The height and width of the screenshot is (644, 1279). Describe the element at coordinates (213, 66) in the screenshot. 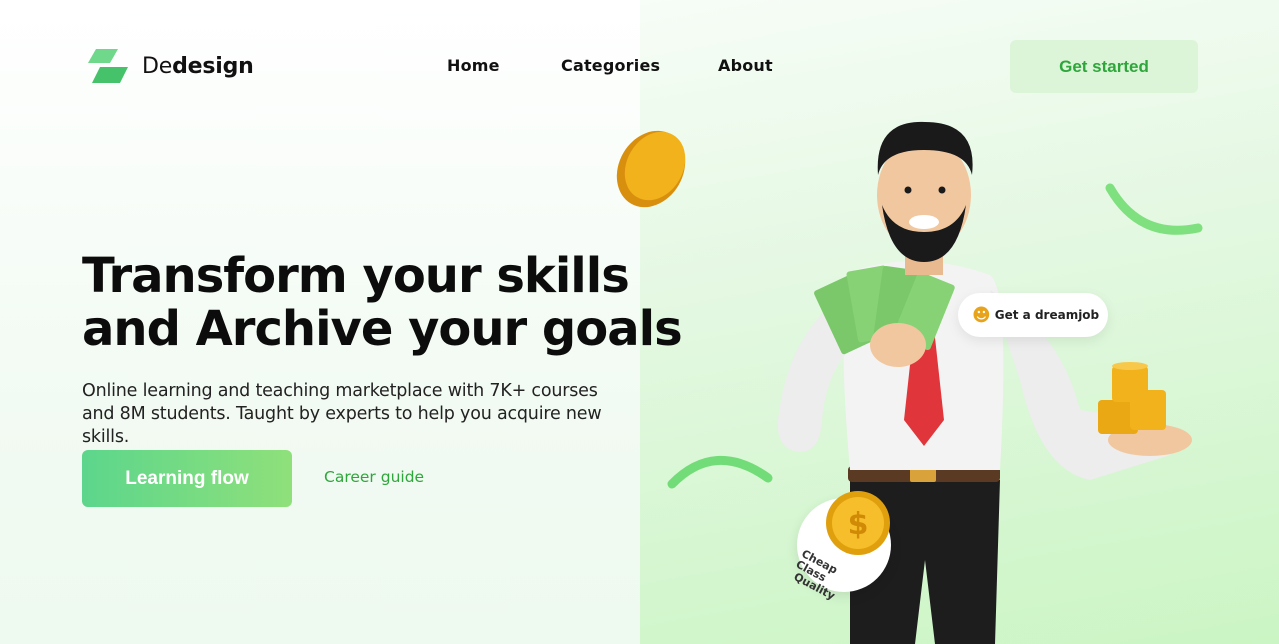

I see `brand-name: design` at that location.